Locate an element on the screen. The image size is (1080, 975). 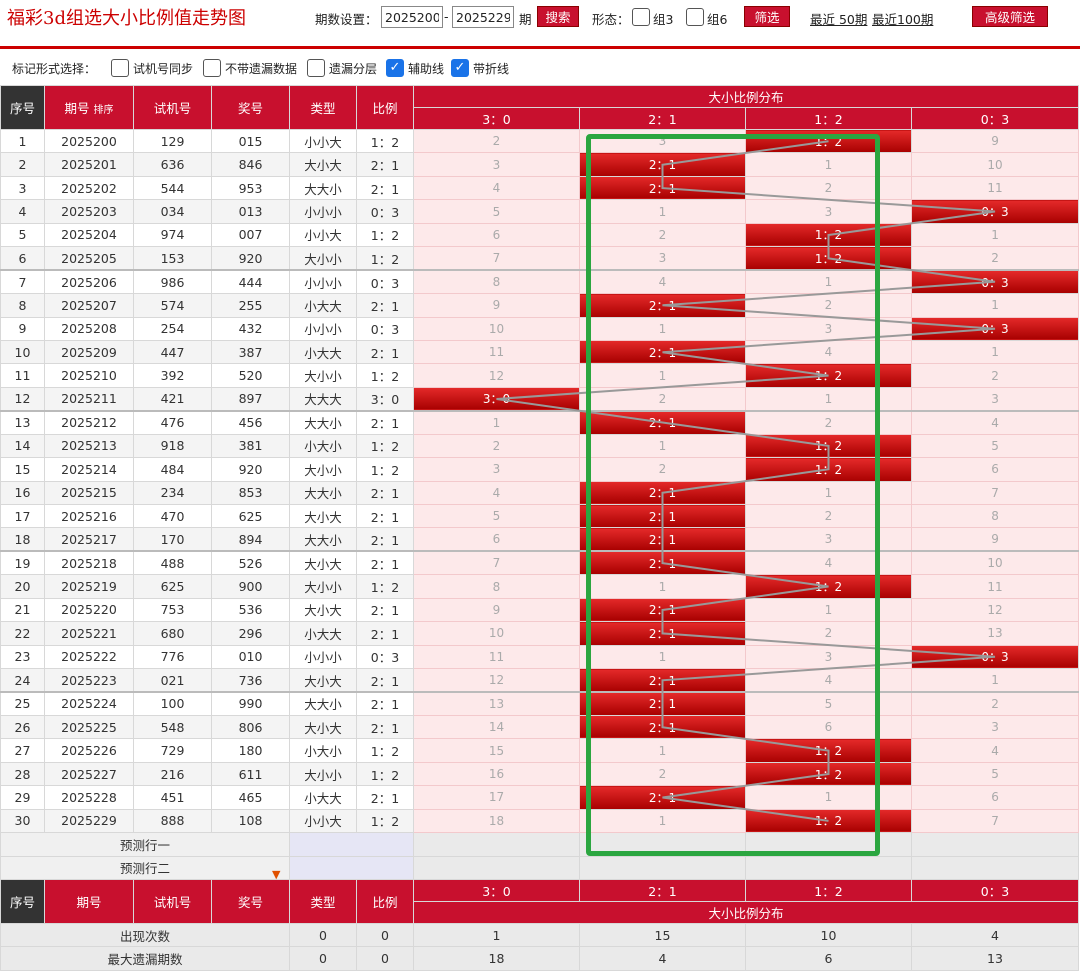
row-prize-number: 520 is located at coordinates (250, 375).